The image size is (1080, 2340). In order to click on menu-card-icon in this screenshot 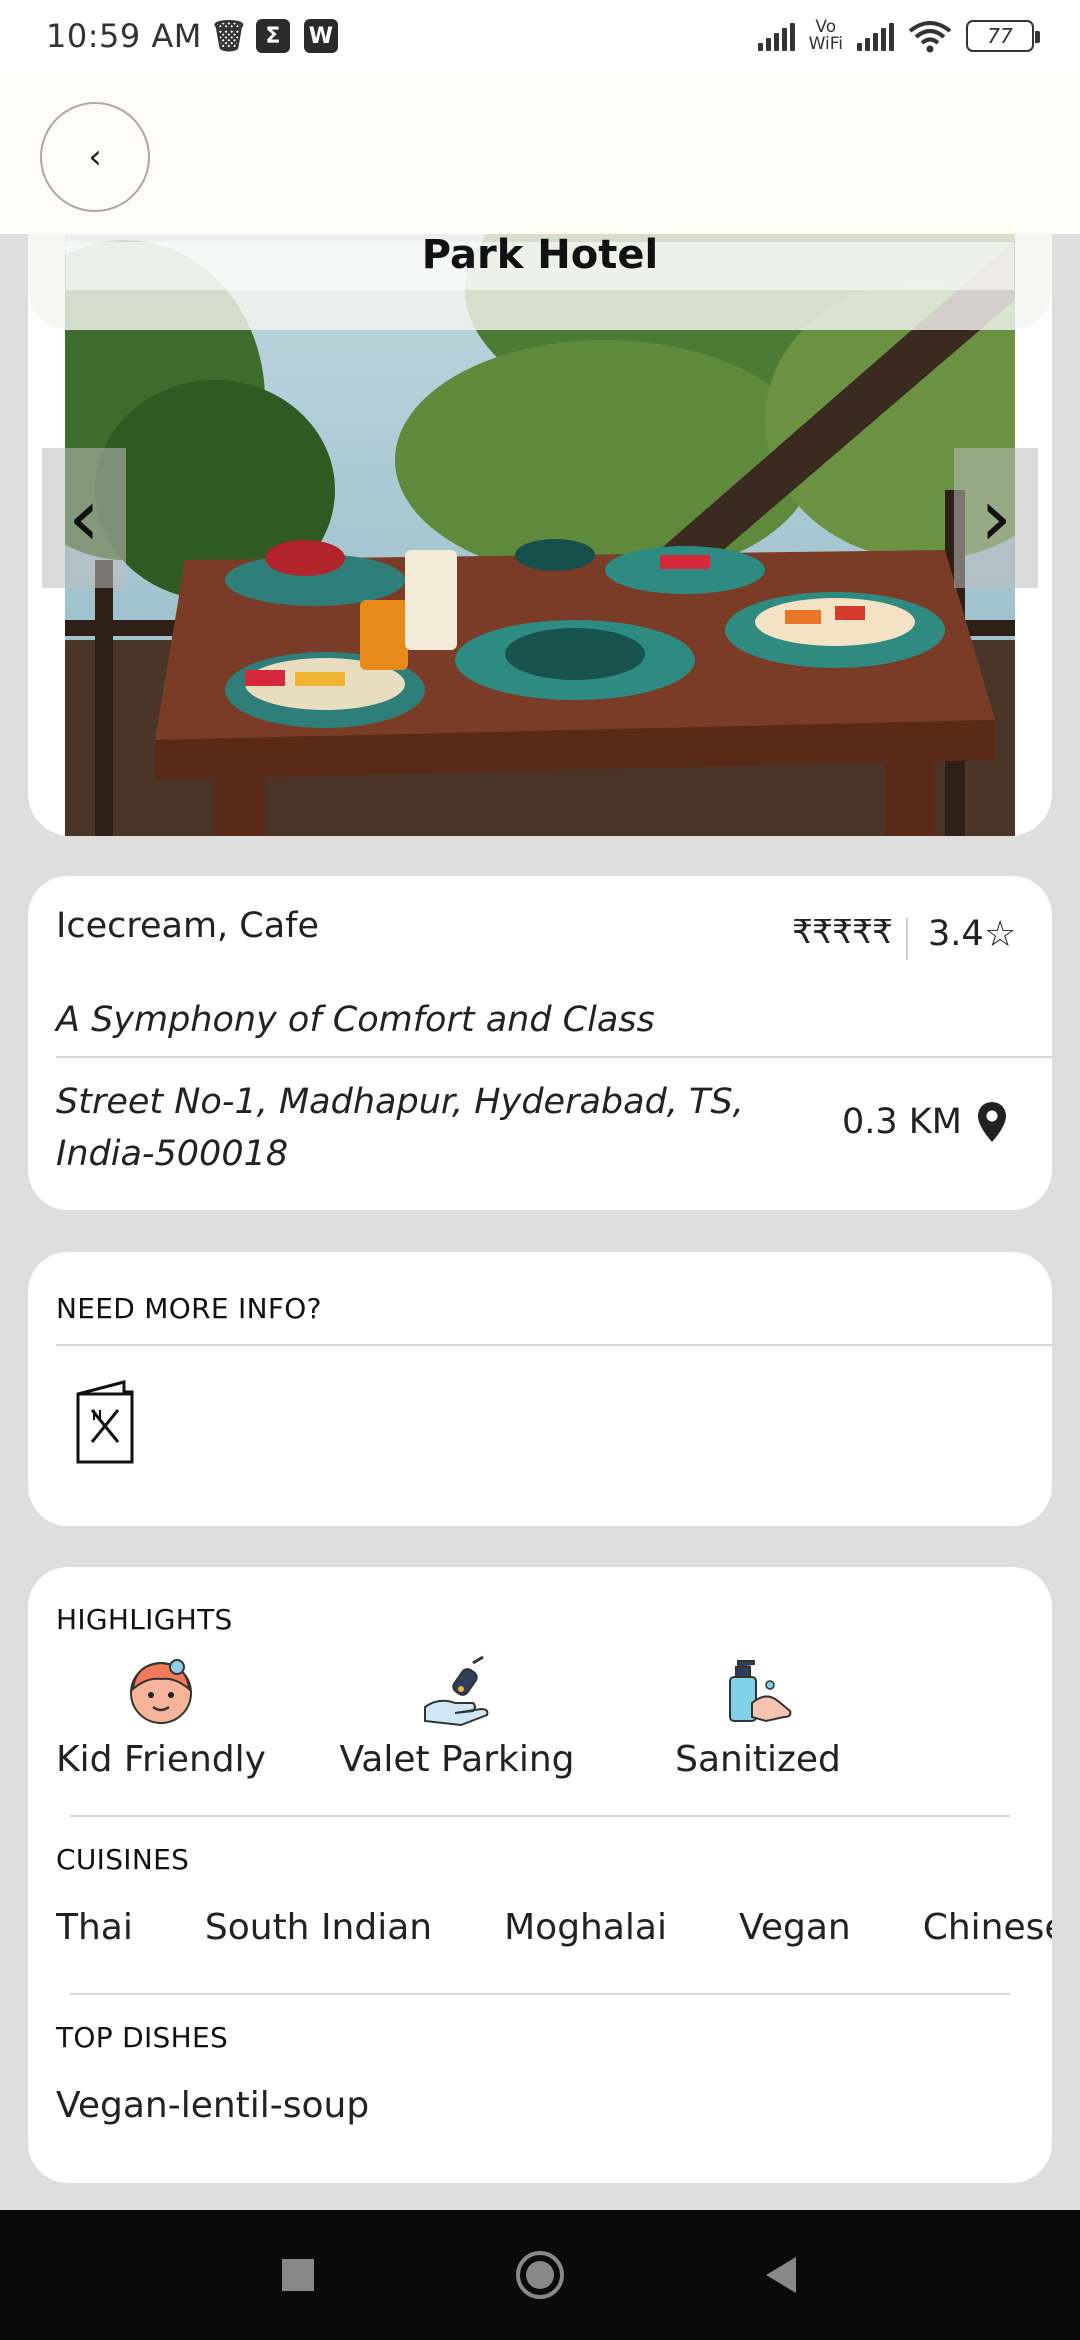, I will do `click(105, 1422)`.